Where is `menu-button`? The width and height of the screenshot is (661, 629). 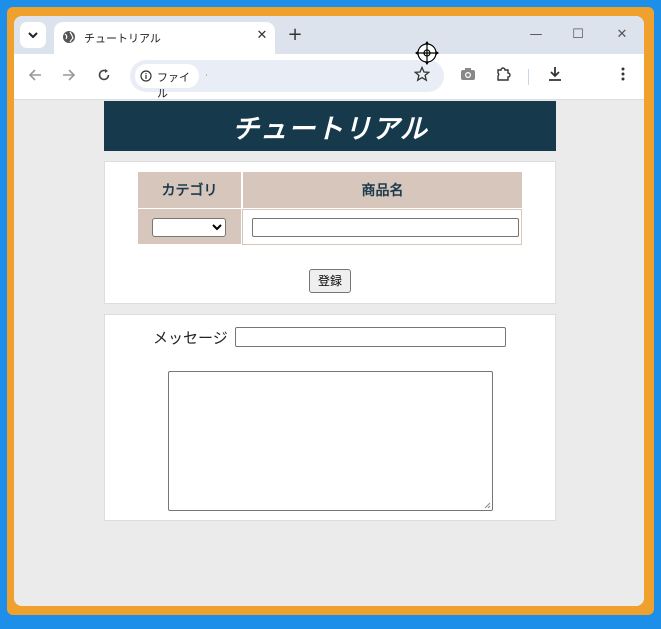 menu-button is located at coordinates (623, 77).